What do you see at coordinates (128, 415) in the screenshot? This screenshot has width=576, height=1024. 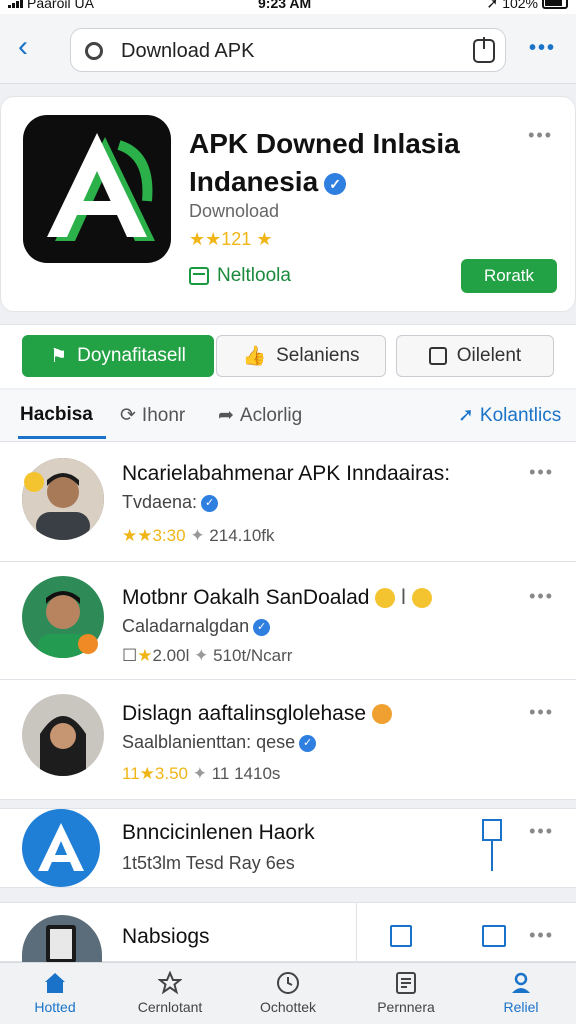 I see `refresh-icon: ⟳` at bounding box center [128, 415].